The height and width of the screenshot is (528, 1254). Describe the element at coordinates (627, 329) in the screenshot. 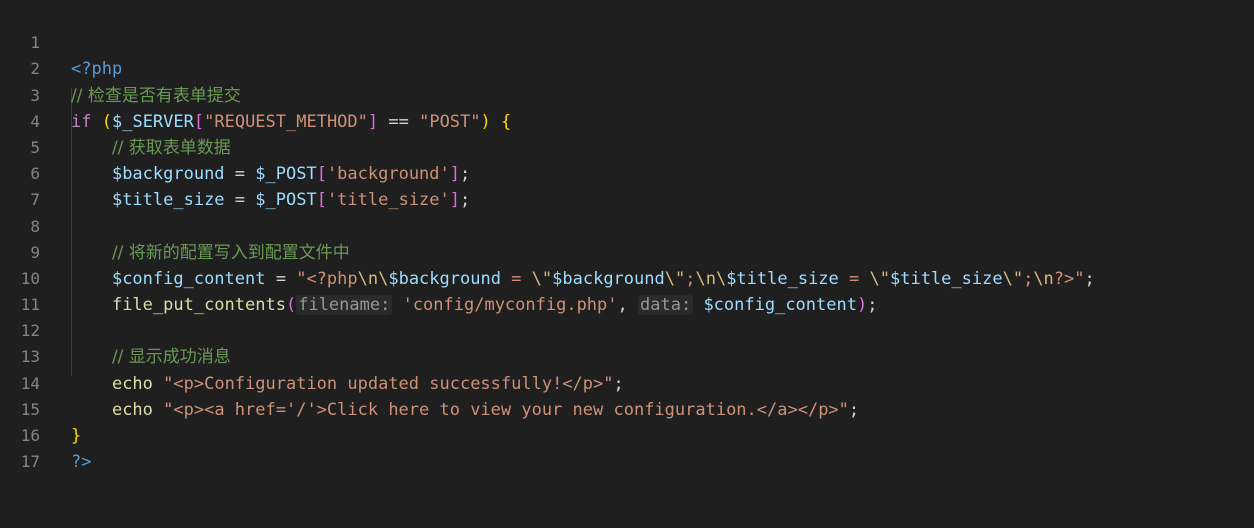

I see `code-line-12: 12 // 显示成功消息` at that location.